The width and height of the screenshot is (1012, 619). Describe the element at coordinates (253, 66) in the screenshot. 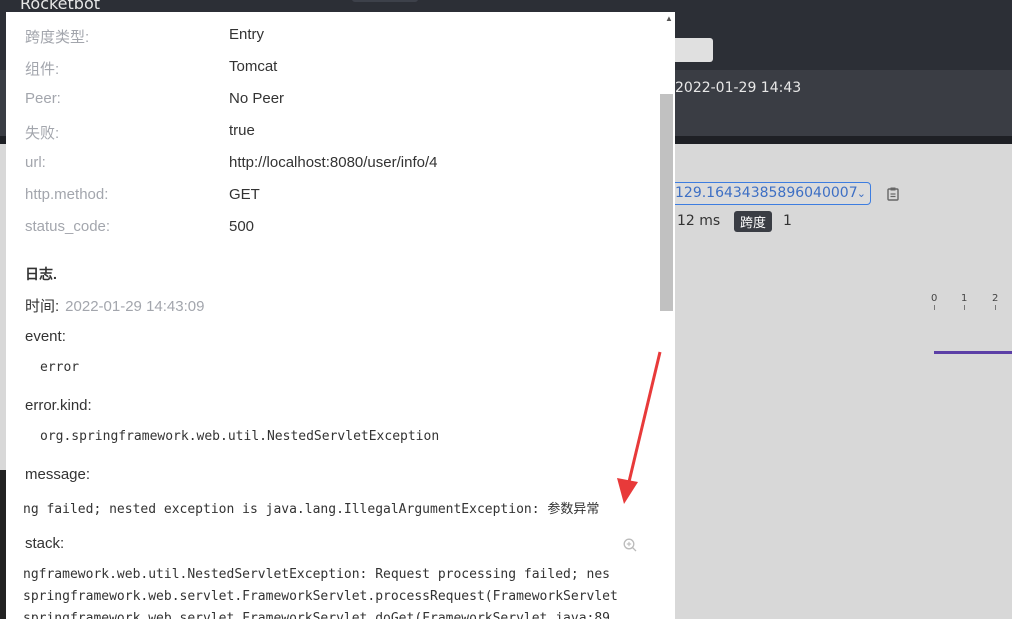

I see `tag-value: Tomcat` at that location.